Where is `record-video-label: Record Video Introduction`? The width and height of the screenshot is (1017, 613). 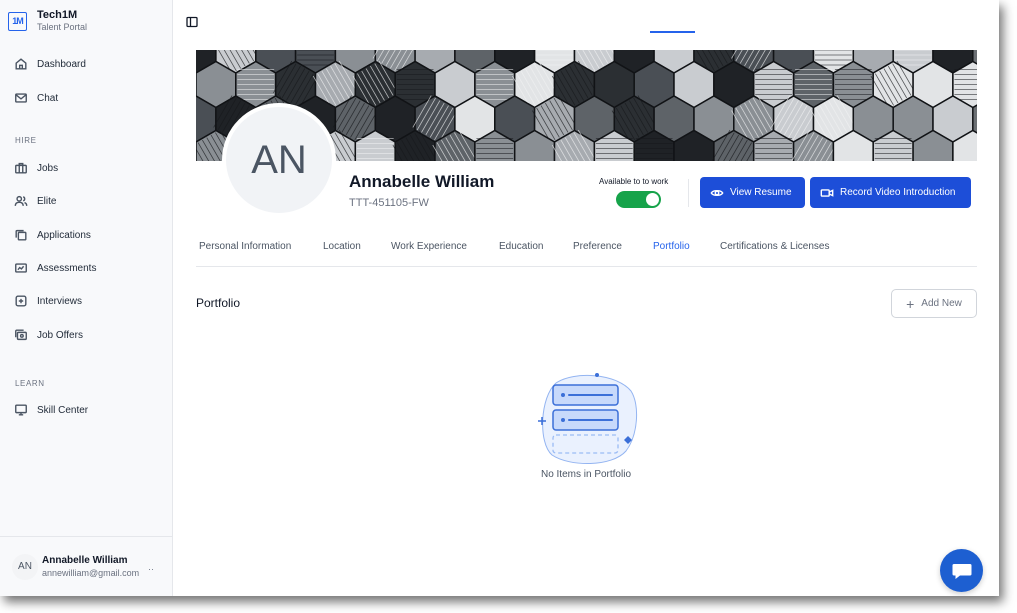
record-video-label: Record Video Introduction is located at coordinates (898, 192).